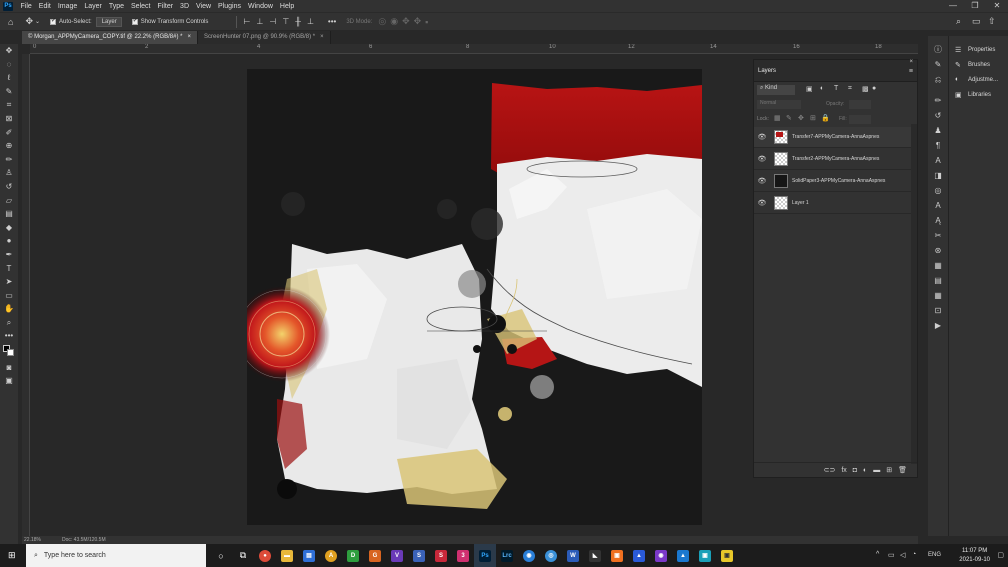 This screenshot has width=1008, height=567. I want to click on app-icon-triangle: ▲, so click(639, 555).